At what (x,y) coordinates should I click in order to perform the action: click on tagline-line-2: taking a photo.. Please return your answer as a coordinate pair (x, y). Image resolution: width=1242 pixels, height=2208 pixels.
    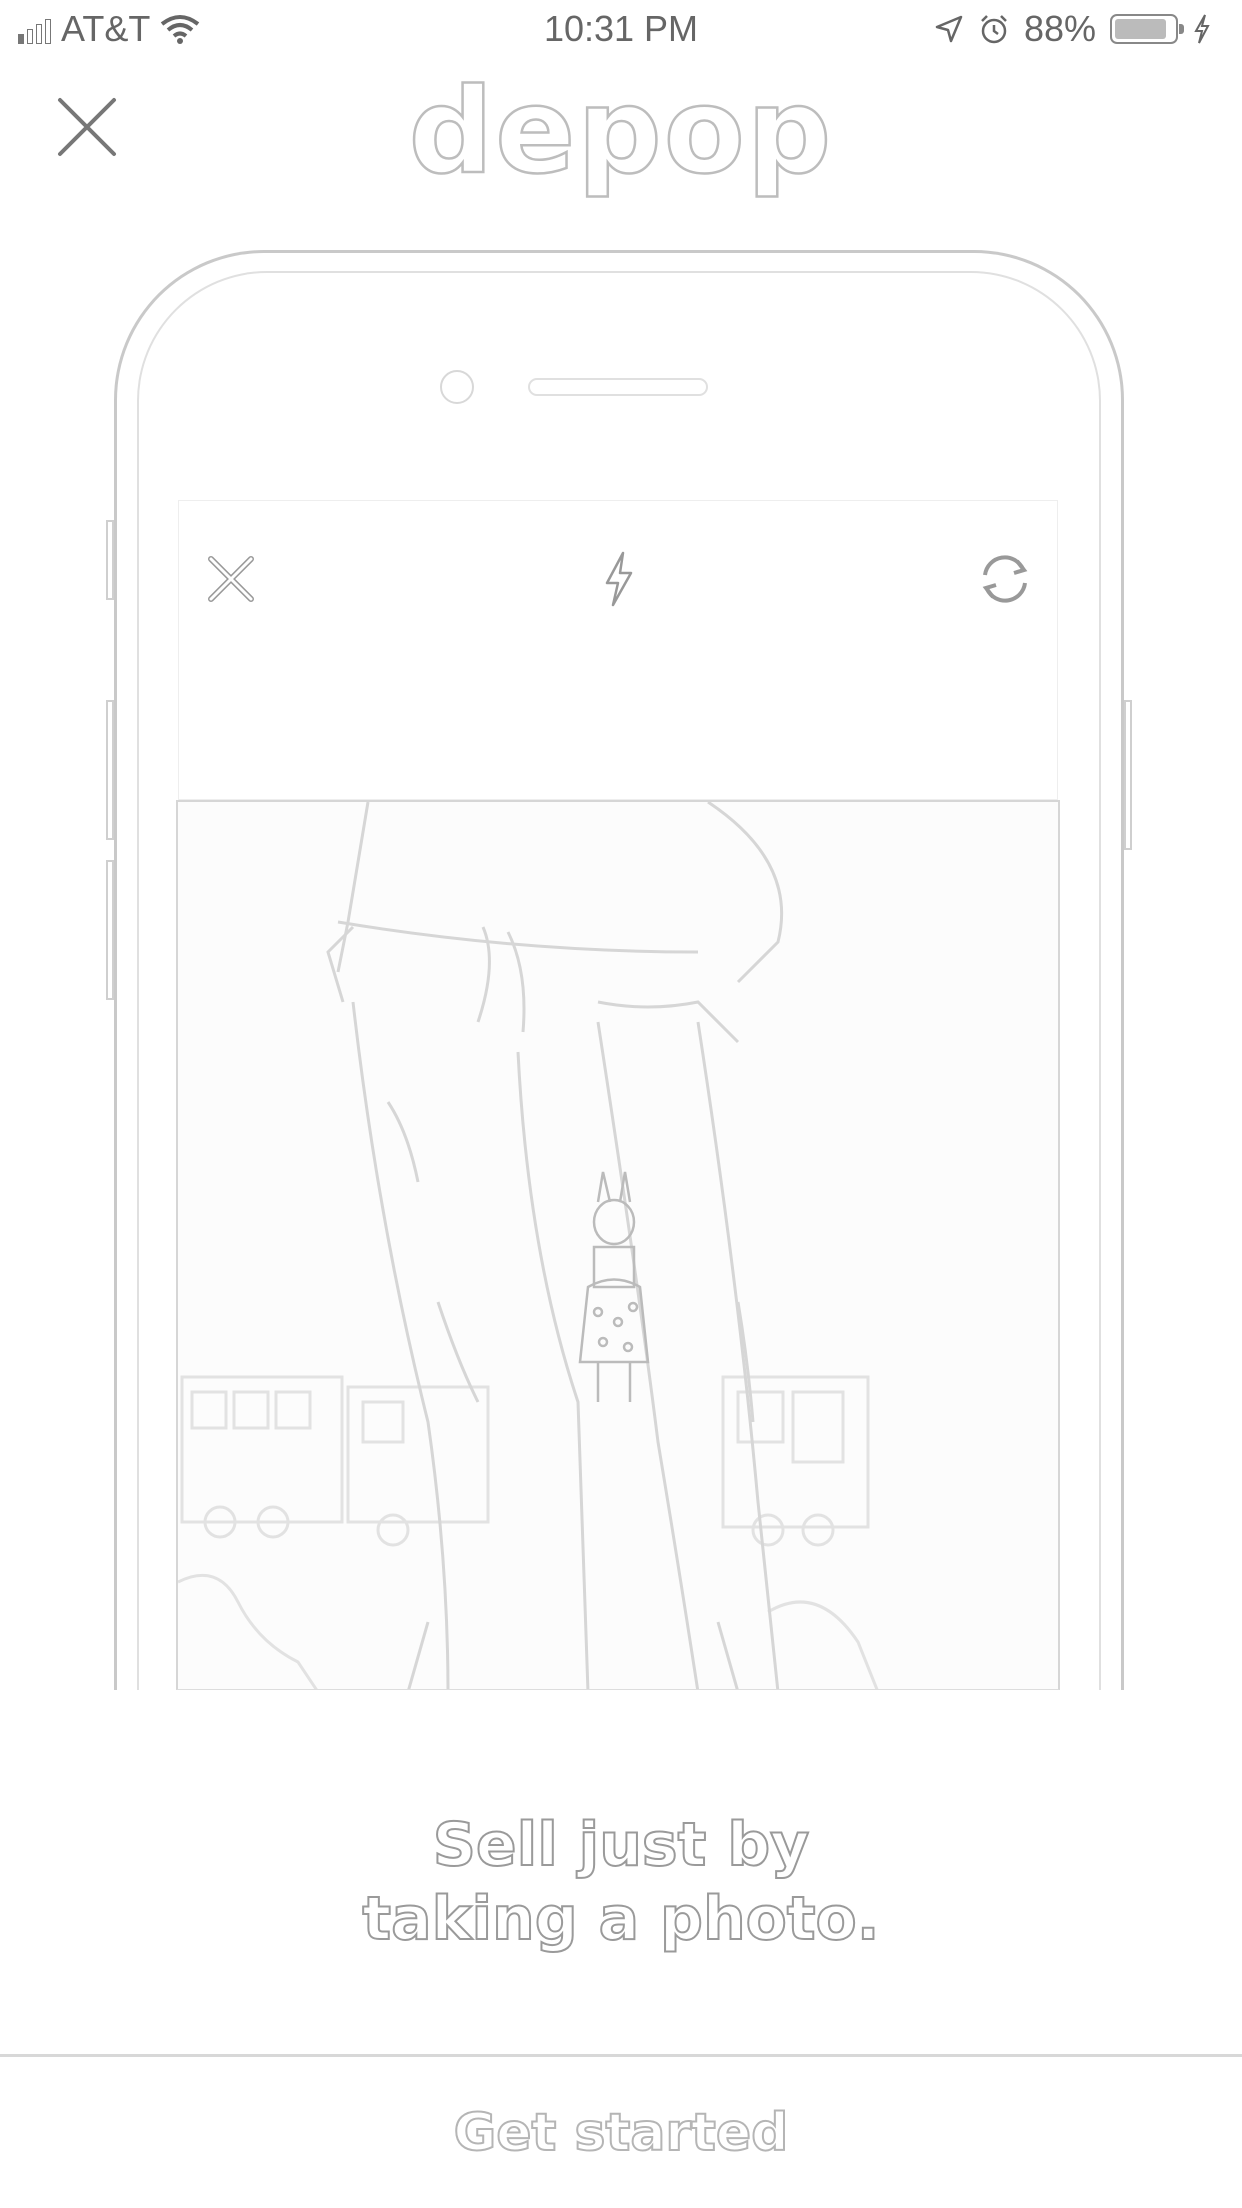
    Looking at the image, I should click on (620, 1919).